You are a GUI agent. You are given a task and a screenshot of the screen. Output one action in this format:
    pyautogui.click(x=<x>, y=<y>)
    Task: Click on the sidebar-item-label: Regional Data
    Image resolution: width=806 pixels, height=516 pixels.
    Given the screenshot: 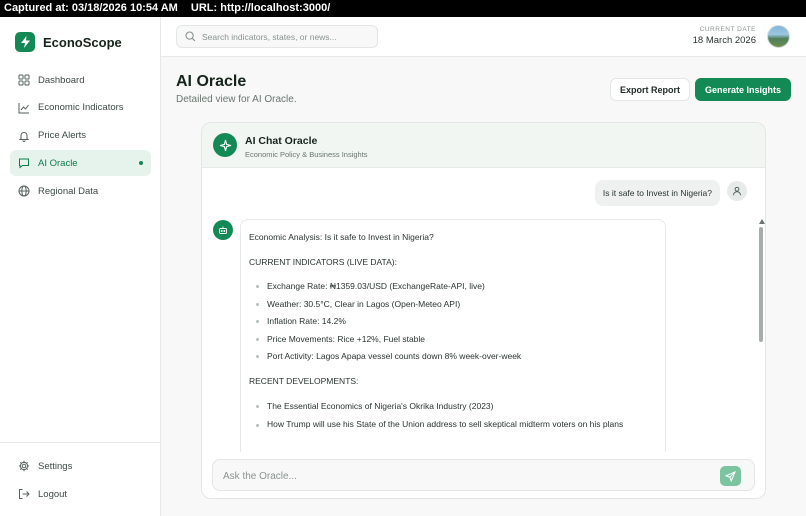 What is the action you would take?
    pyautogui.click(x=68, y=191)
    